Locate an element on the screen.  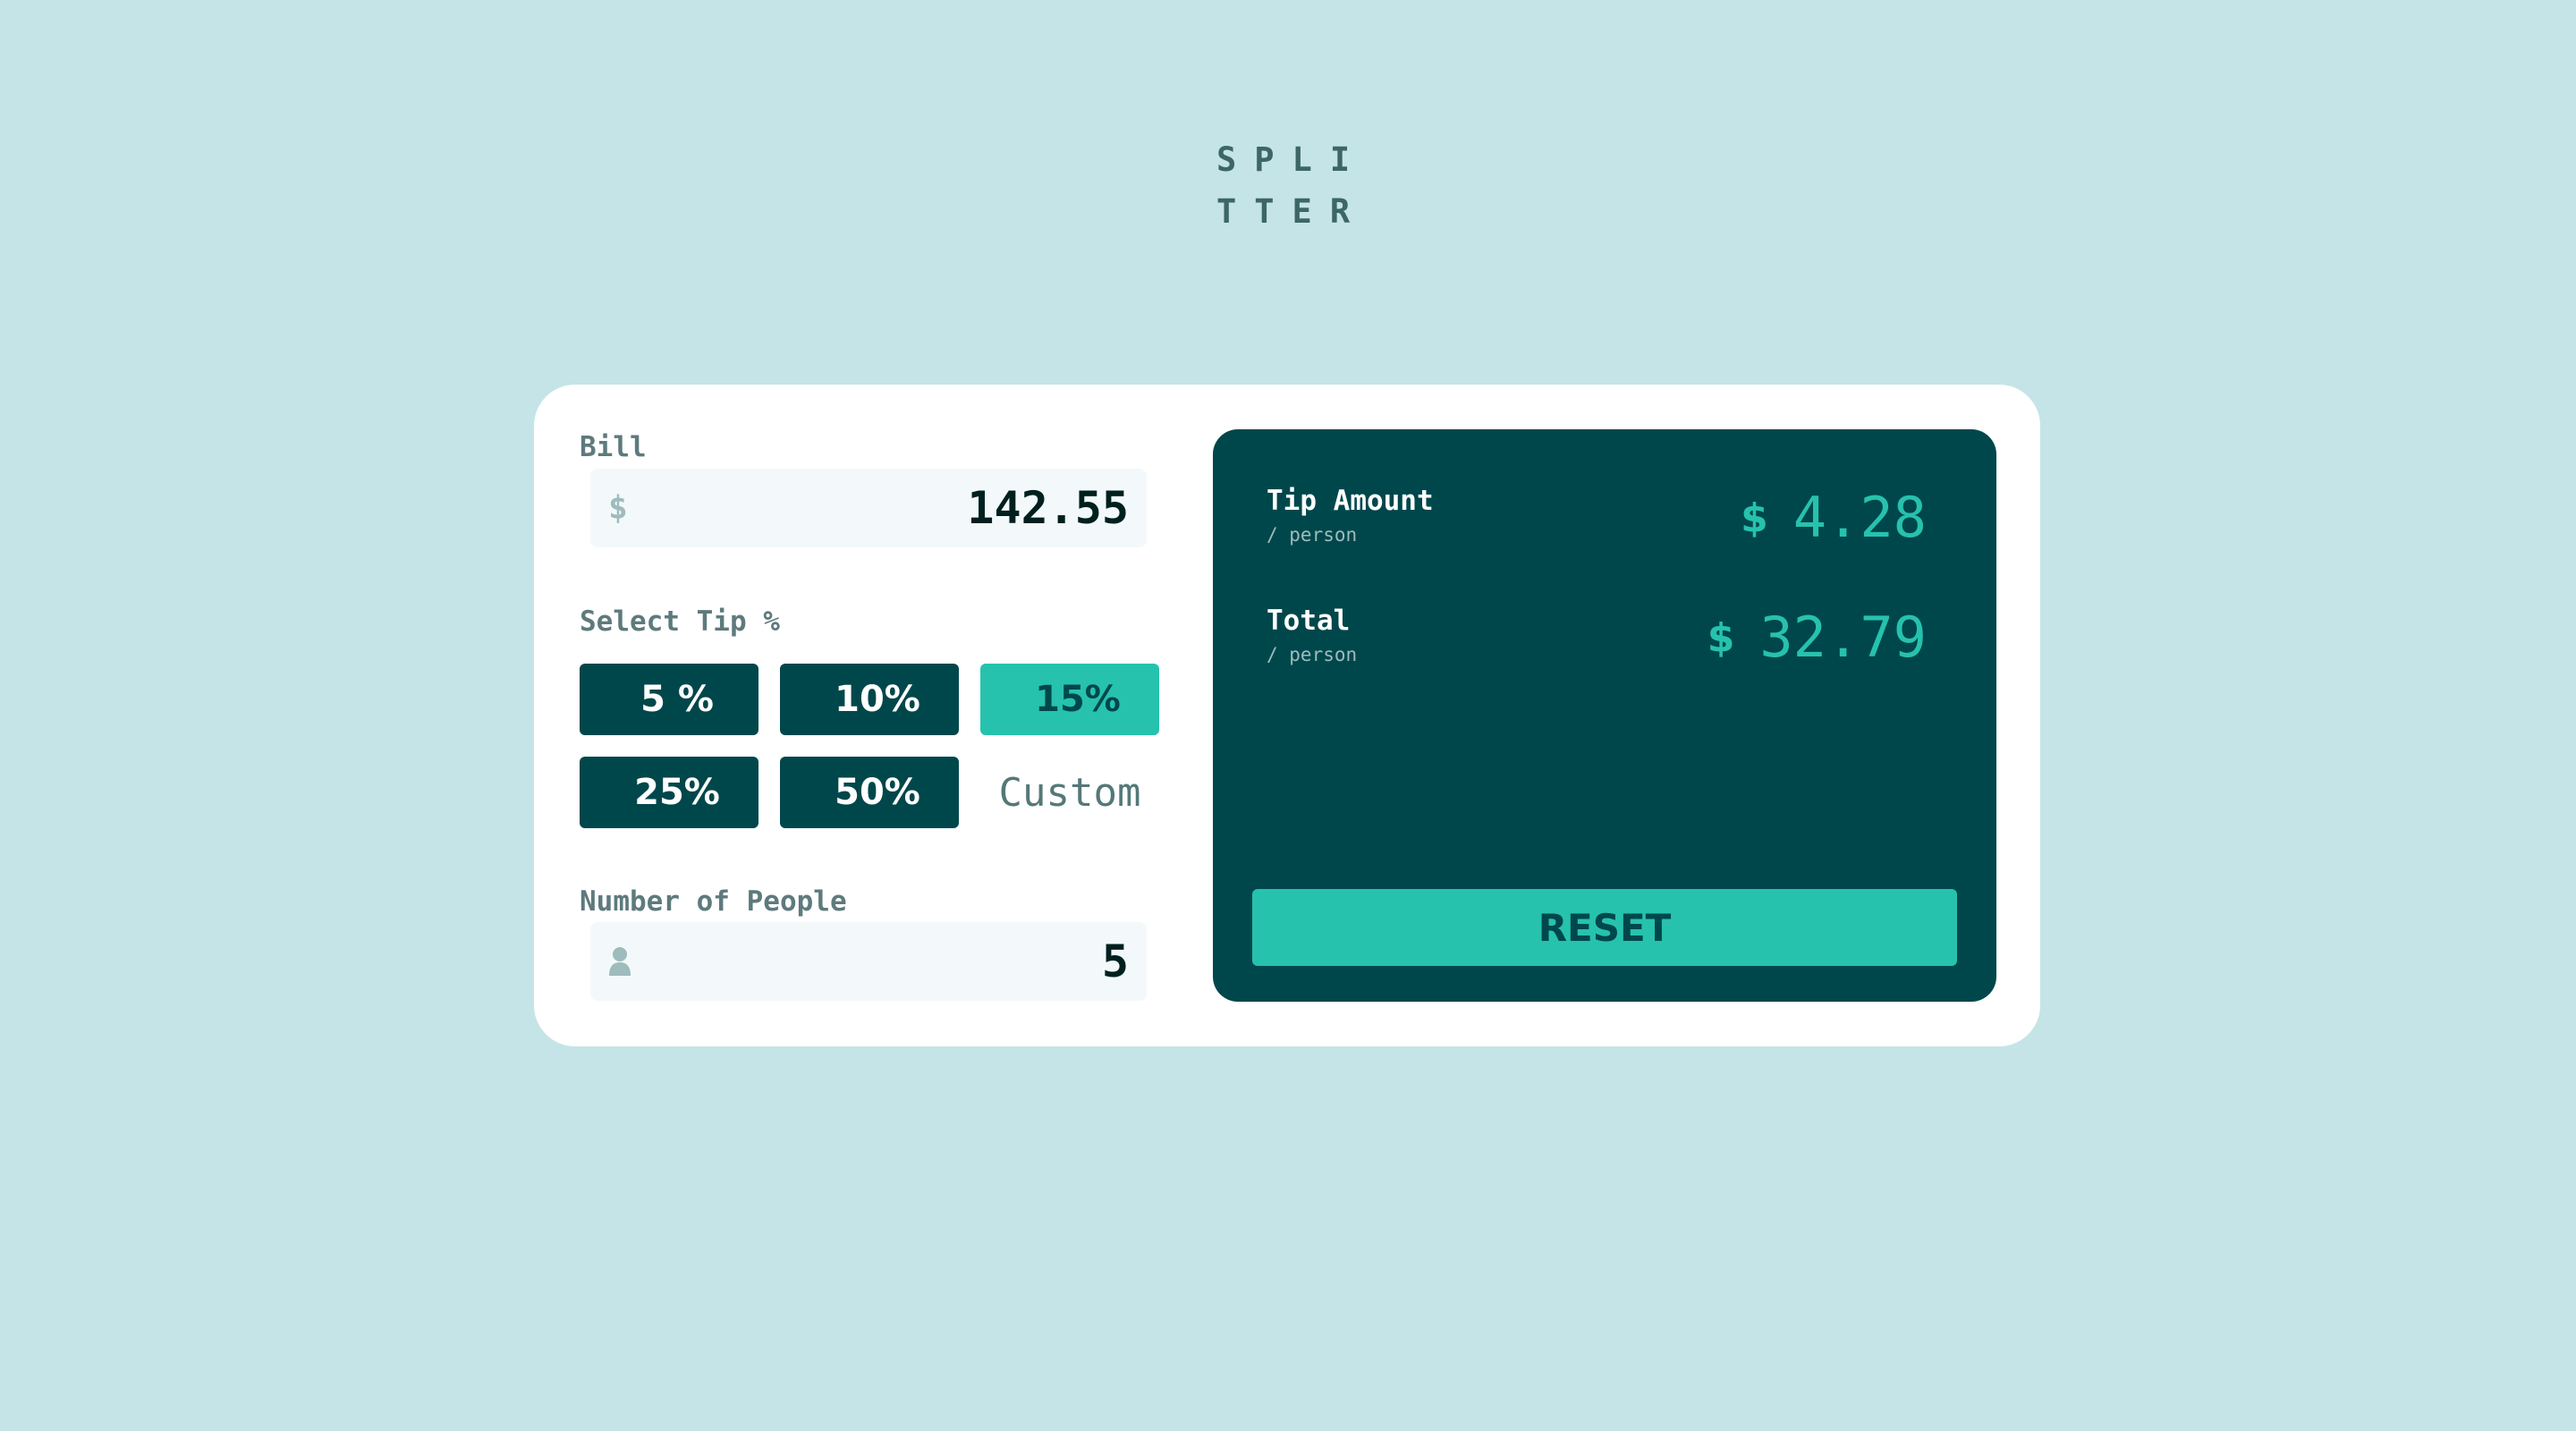
person-icon is located at coordinates (619, 961).